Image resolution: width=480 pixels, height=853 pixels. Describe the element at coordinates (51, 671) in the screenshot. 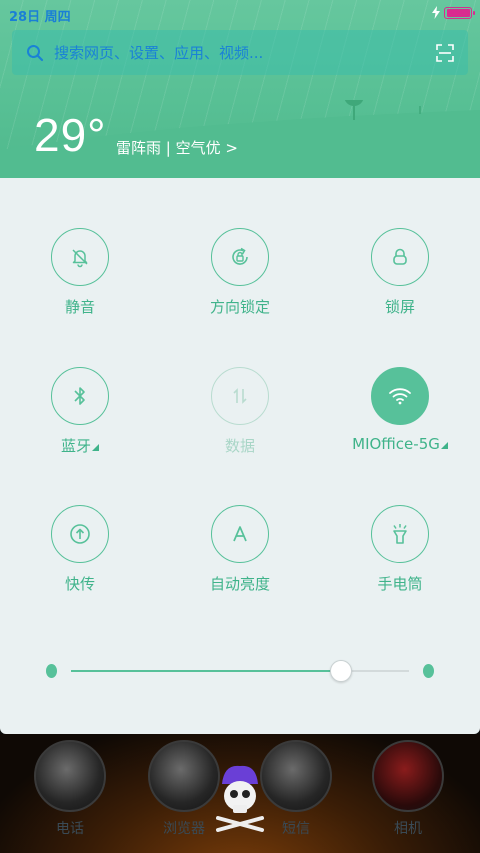

I see `brightness-low-icon` at that location.